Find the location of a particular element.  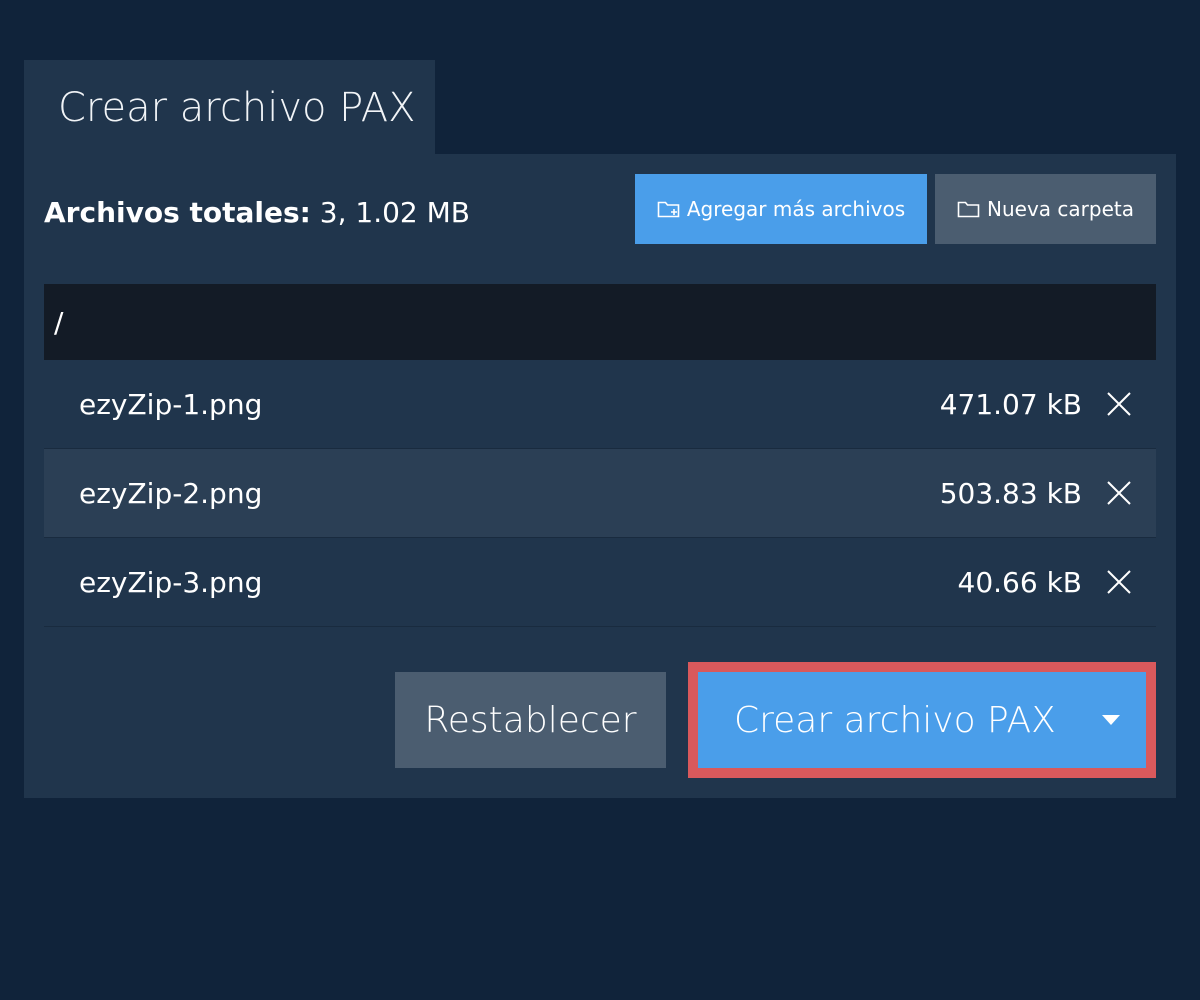

page-title-tab: Crear archivo PAX is located at coordinates (229, 108).